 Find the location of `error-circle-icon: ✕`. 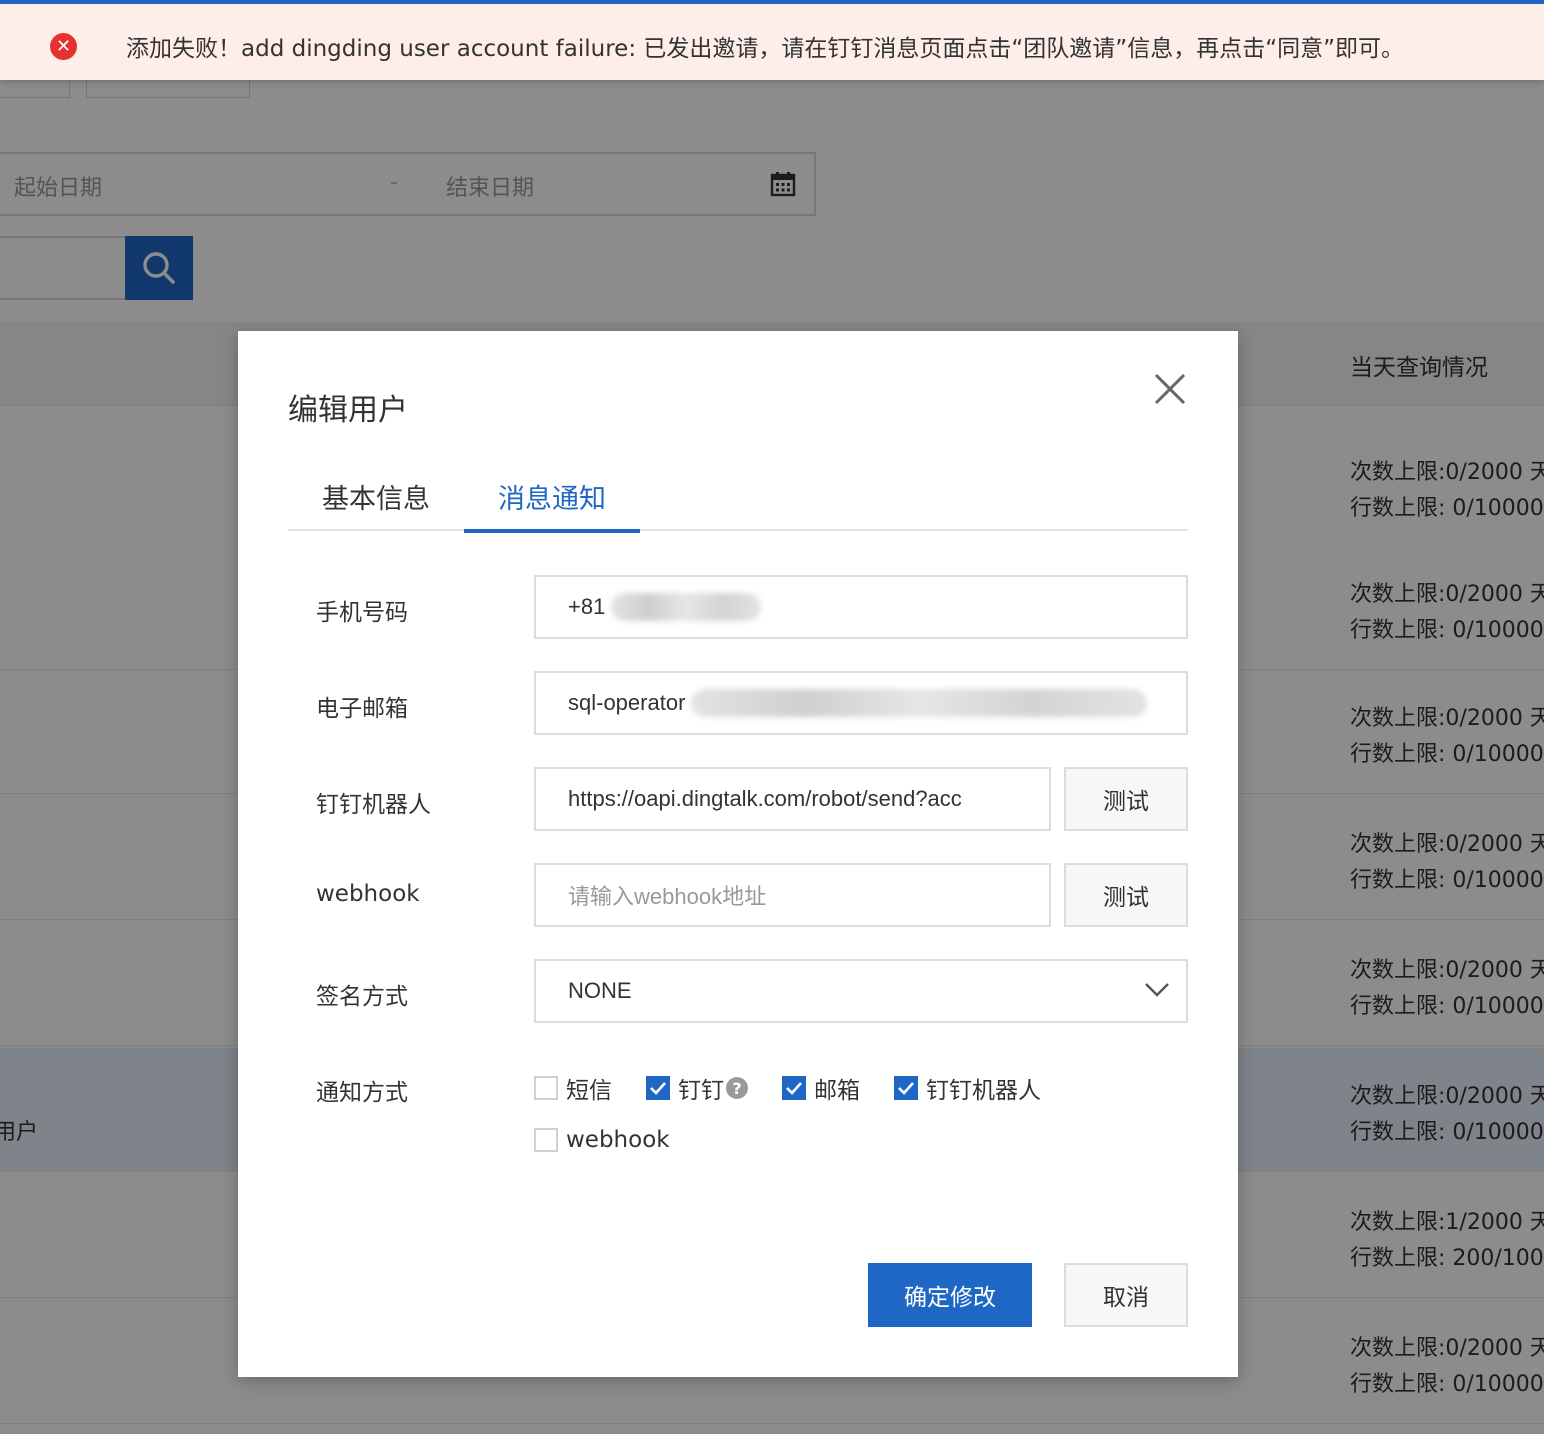

error-circle-icon: ✕ is located at coordinates (63, 46).